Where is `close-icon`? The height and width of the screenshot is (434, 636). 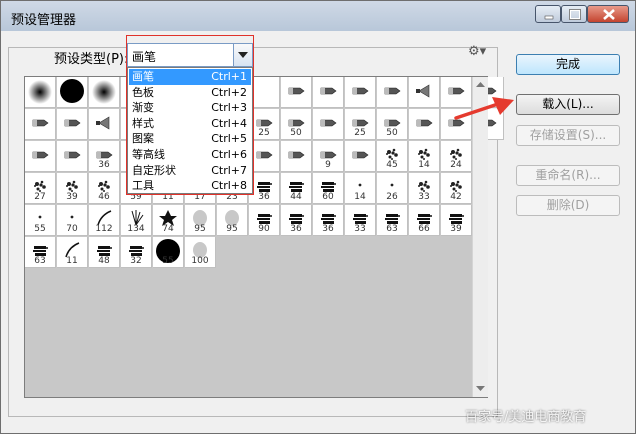 close-icon is located at coordinates (609, 14).